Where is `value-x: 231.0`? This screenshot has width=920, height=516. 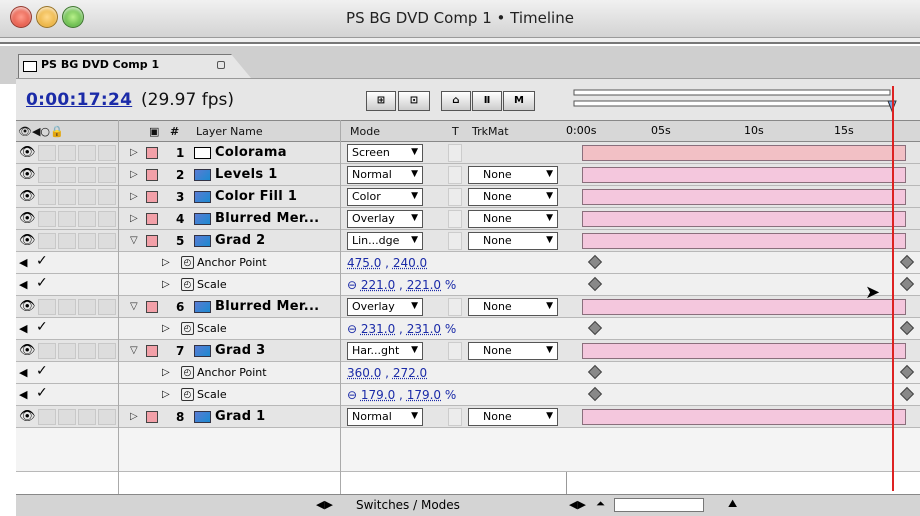 value-x: 231.0 is located at coordinates (378, 329).